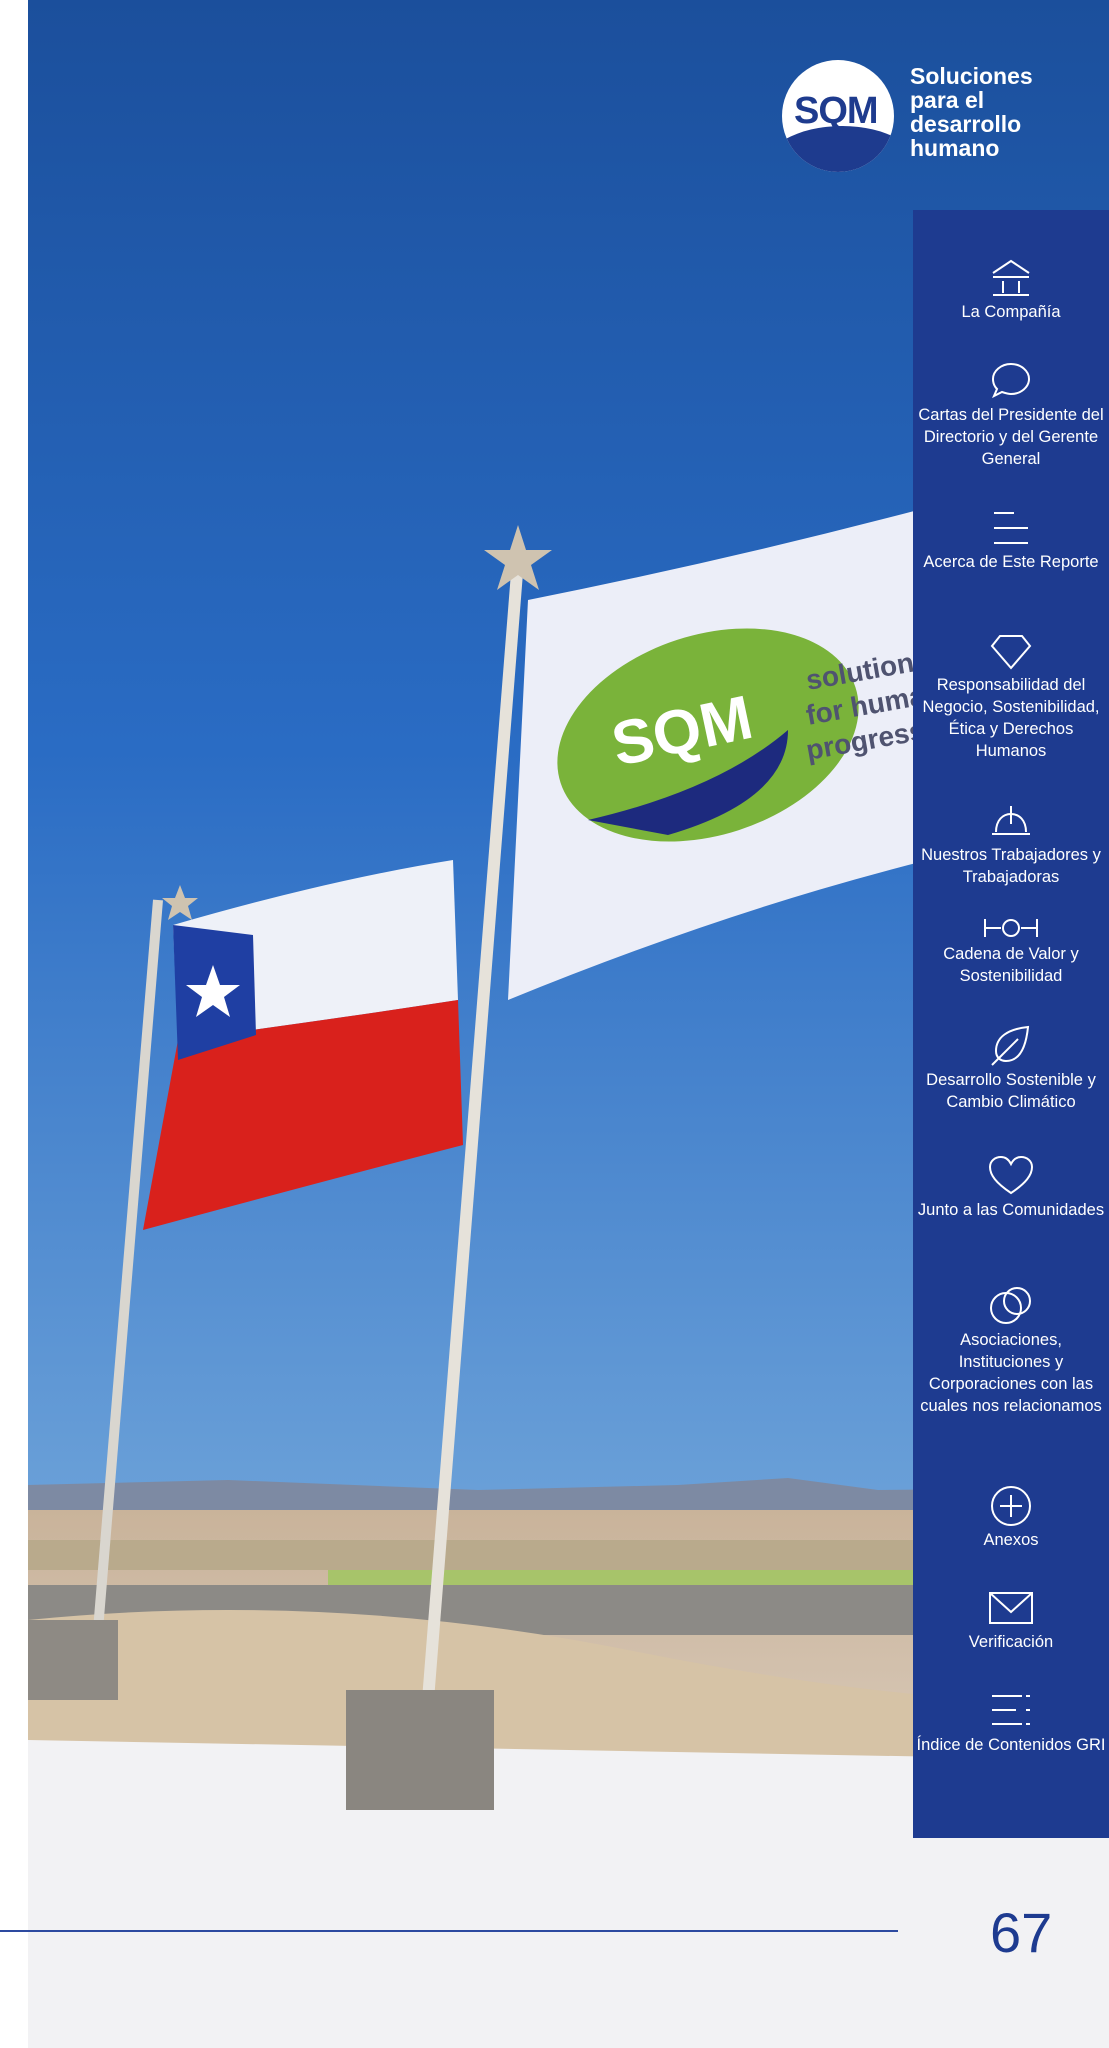  What do you see at coordinates (1011, 1608) in the screenshot?
I see `envelope-icon` at bounding box center [1011, 1608].